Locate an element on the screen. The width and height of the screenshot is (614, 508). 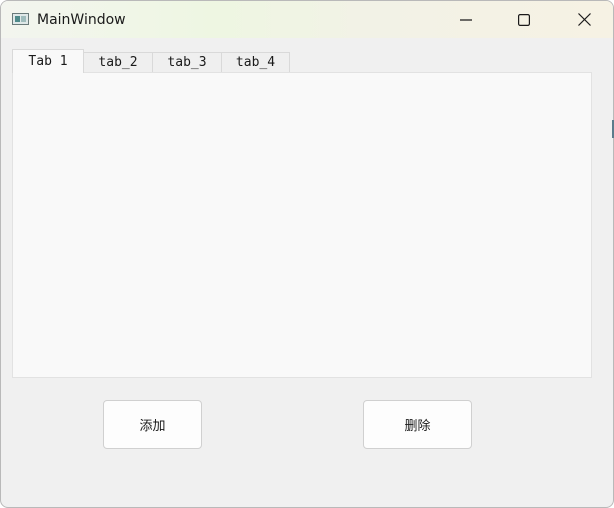
tab-4: tab_4 is located at coordinates (255, 62).